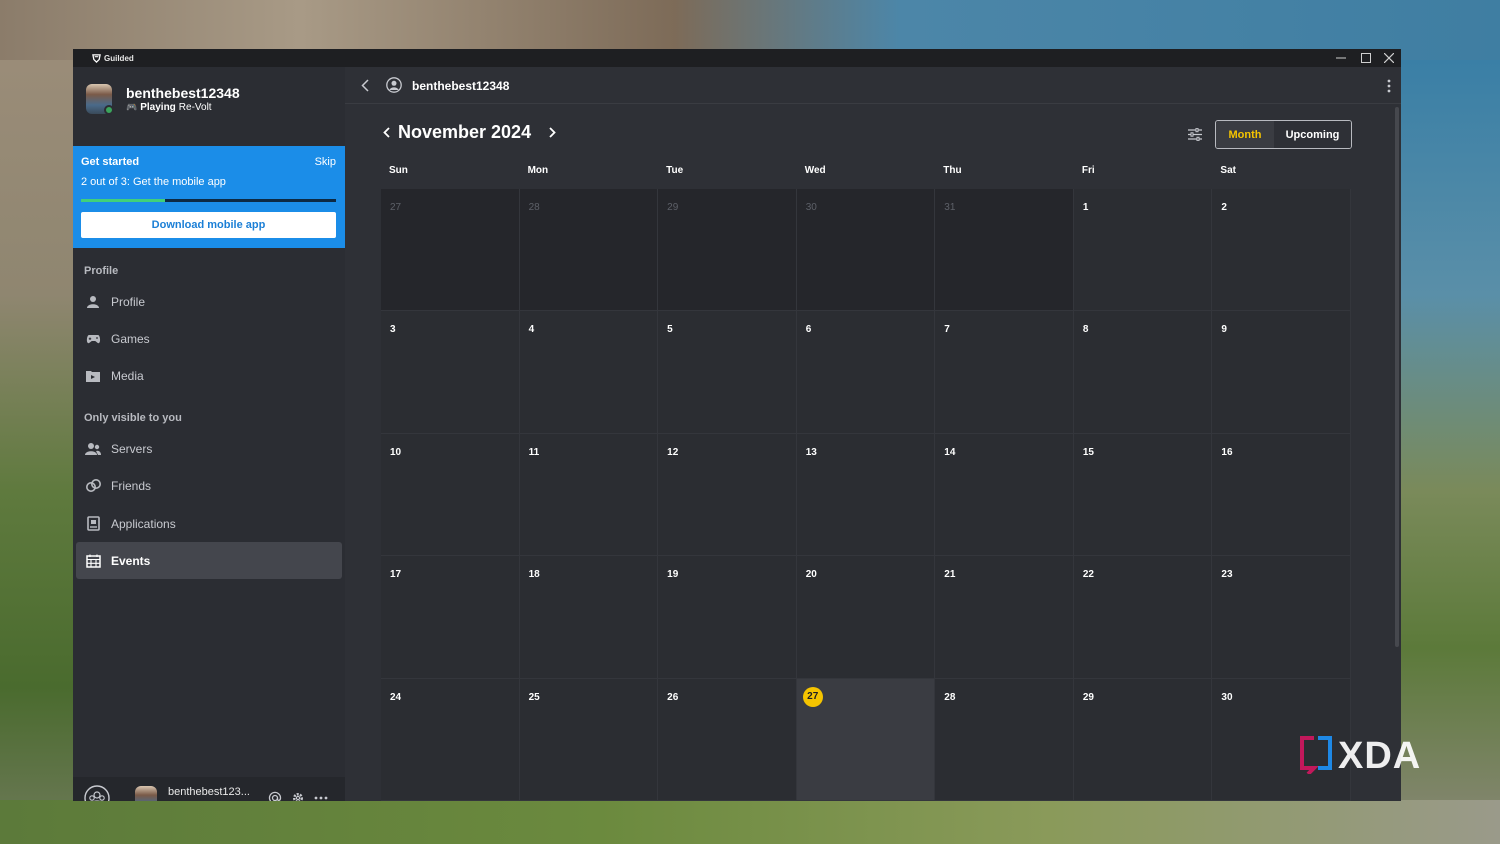 This screenshot has height=844, width=1500. I want to click on sidebar-item-label: Friends, so click(131, 485).